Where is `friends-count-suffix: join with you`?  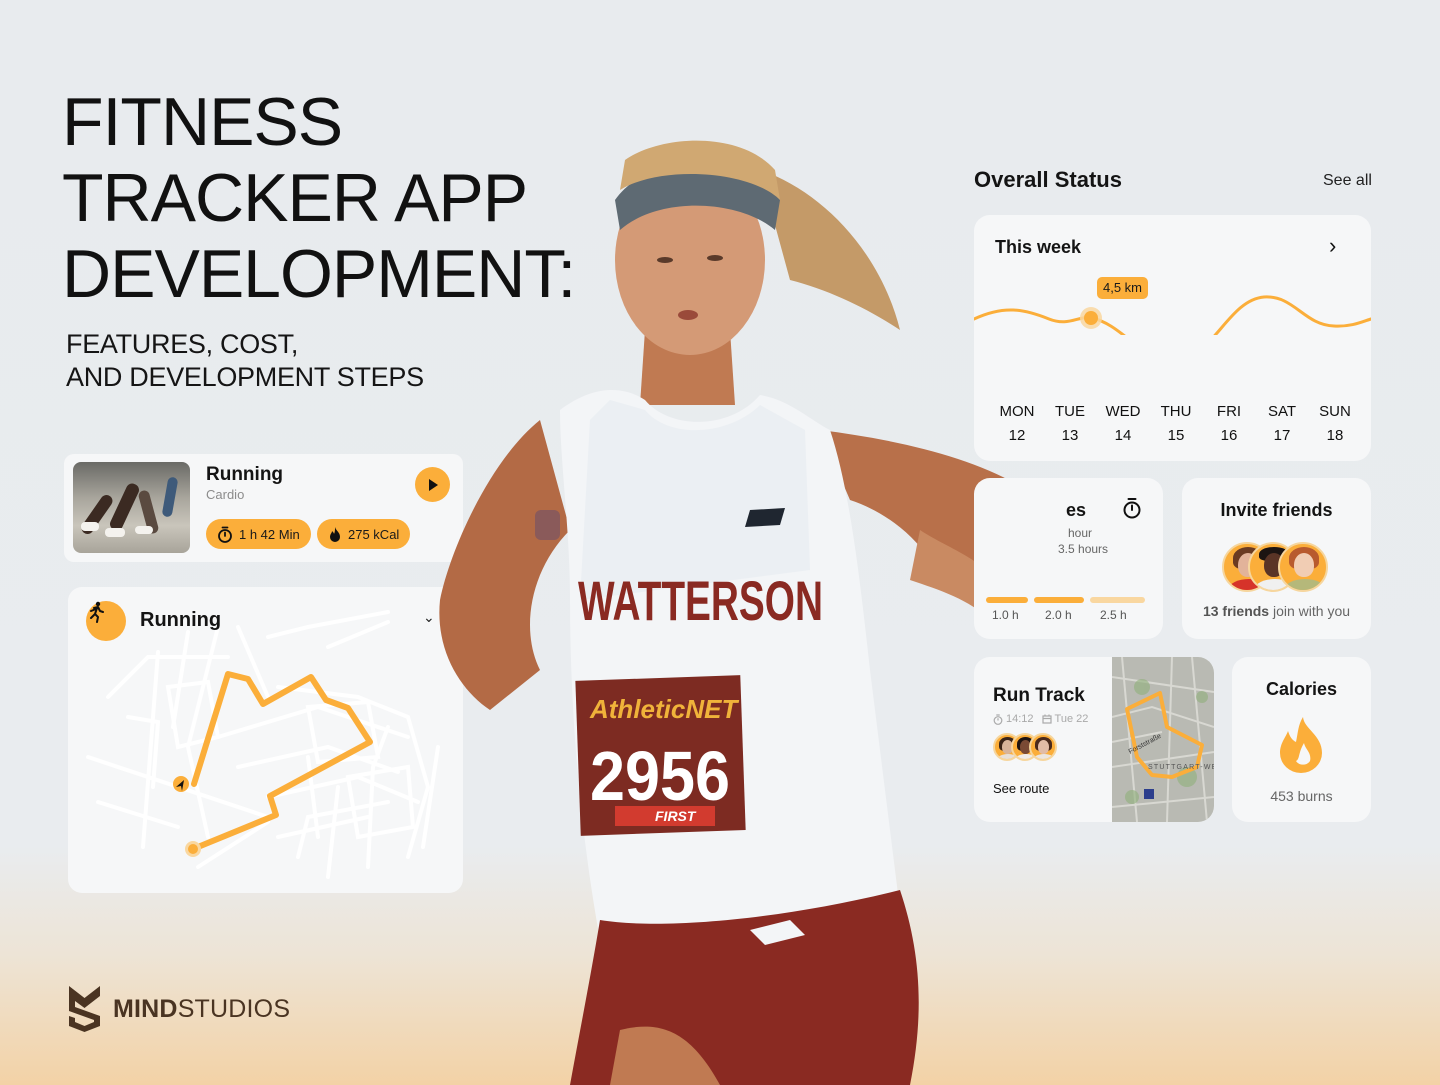 friends-count-suffix: join with you is located at coordinates (1310, 611).